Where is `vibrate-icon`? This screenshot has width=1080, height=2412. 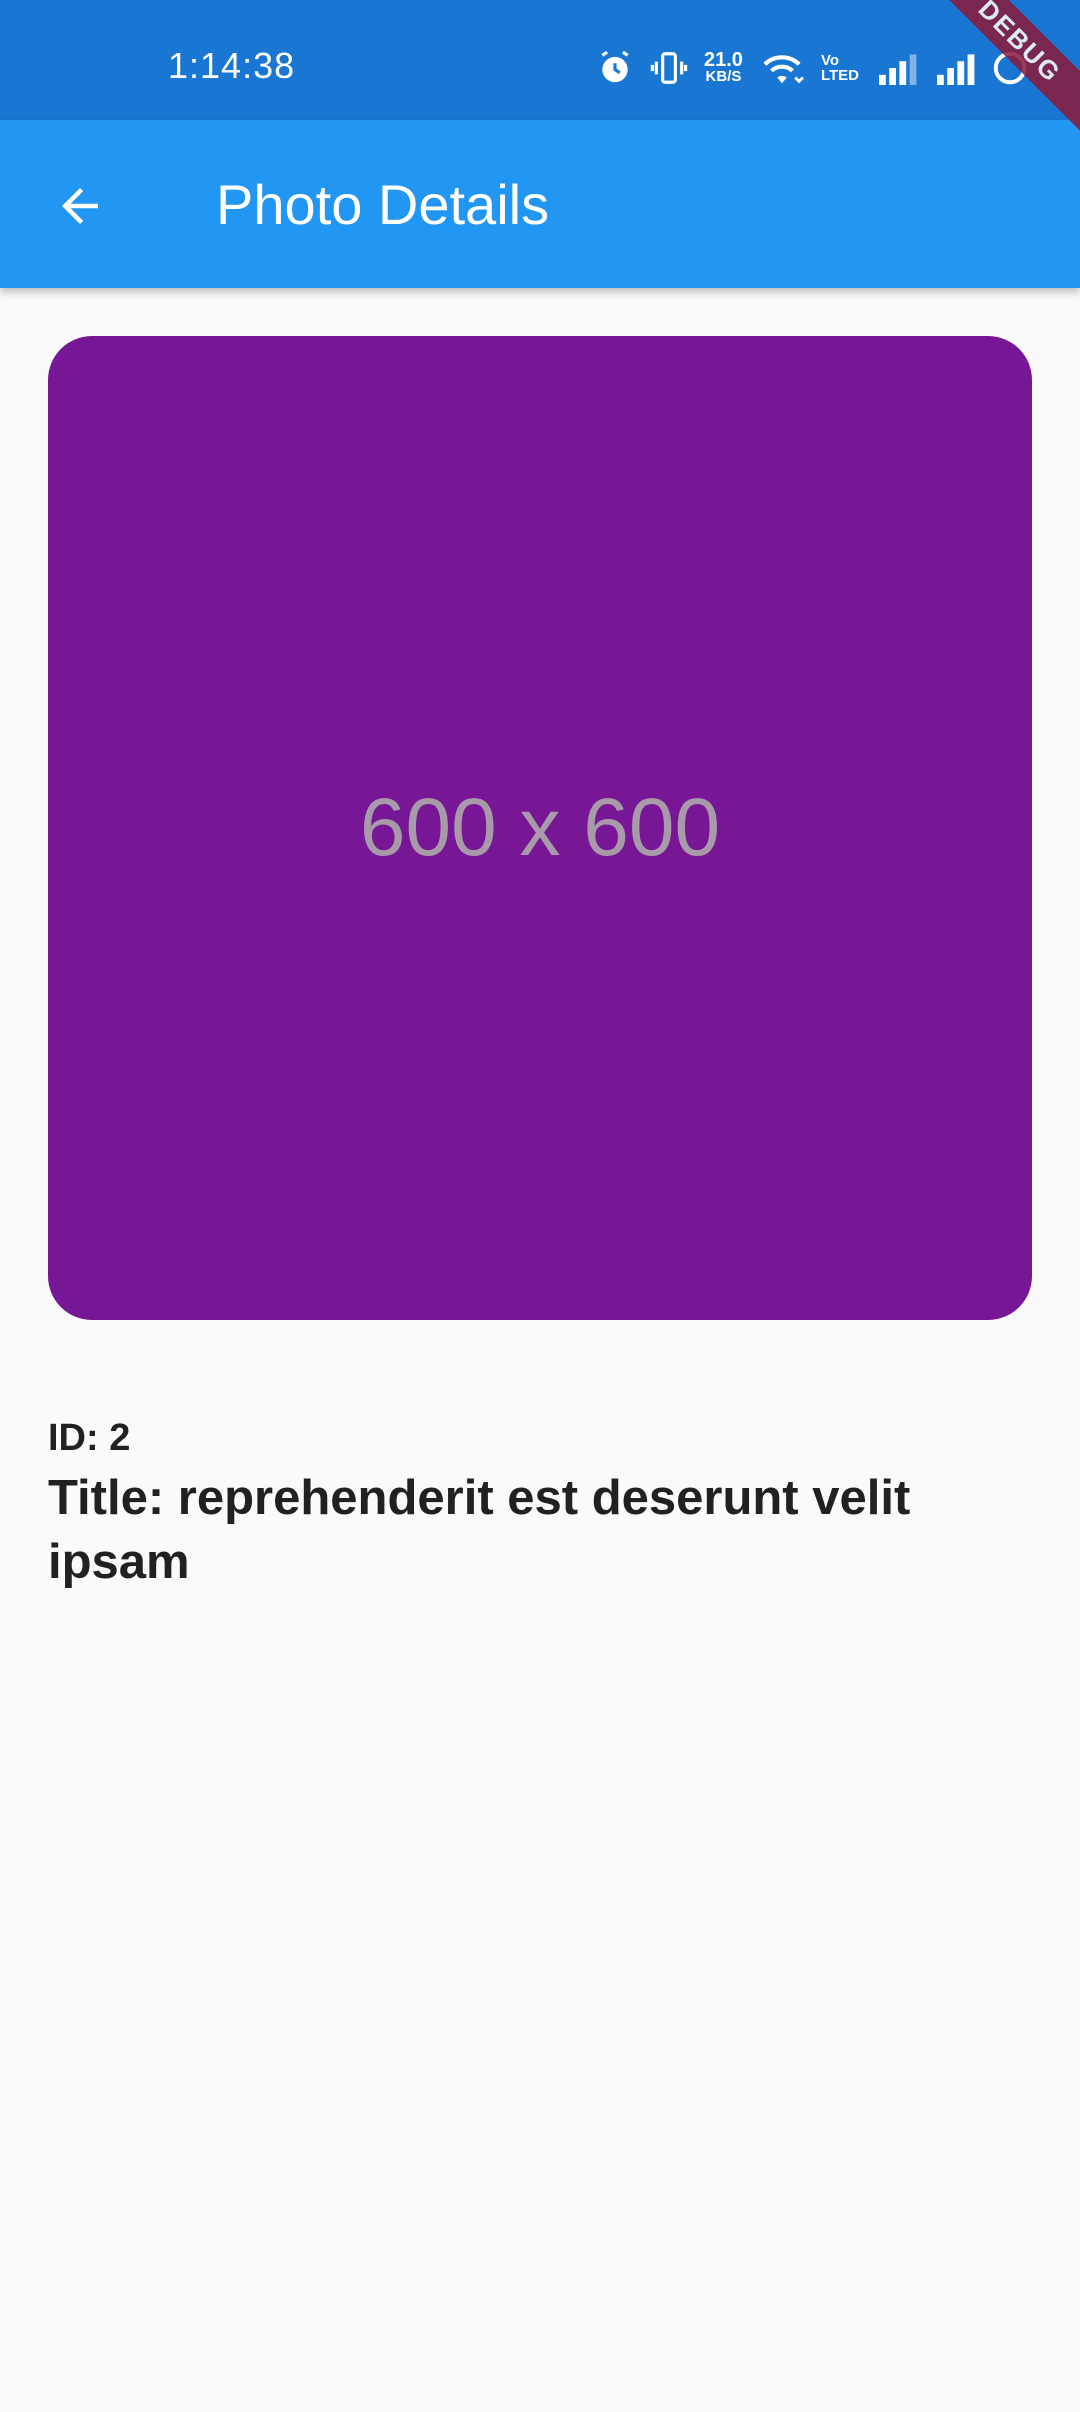
vibrate-icon is located at coordinates (669, 68).